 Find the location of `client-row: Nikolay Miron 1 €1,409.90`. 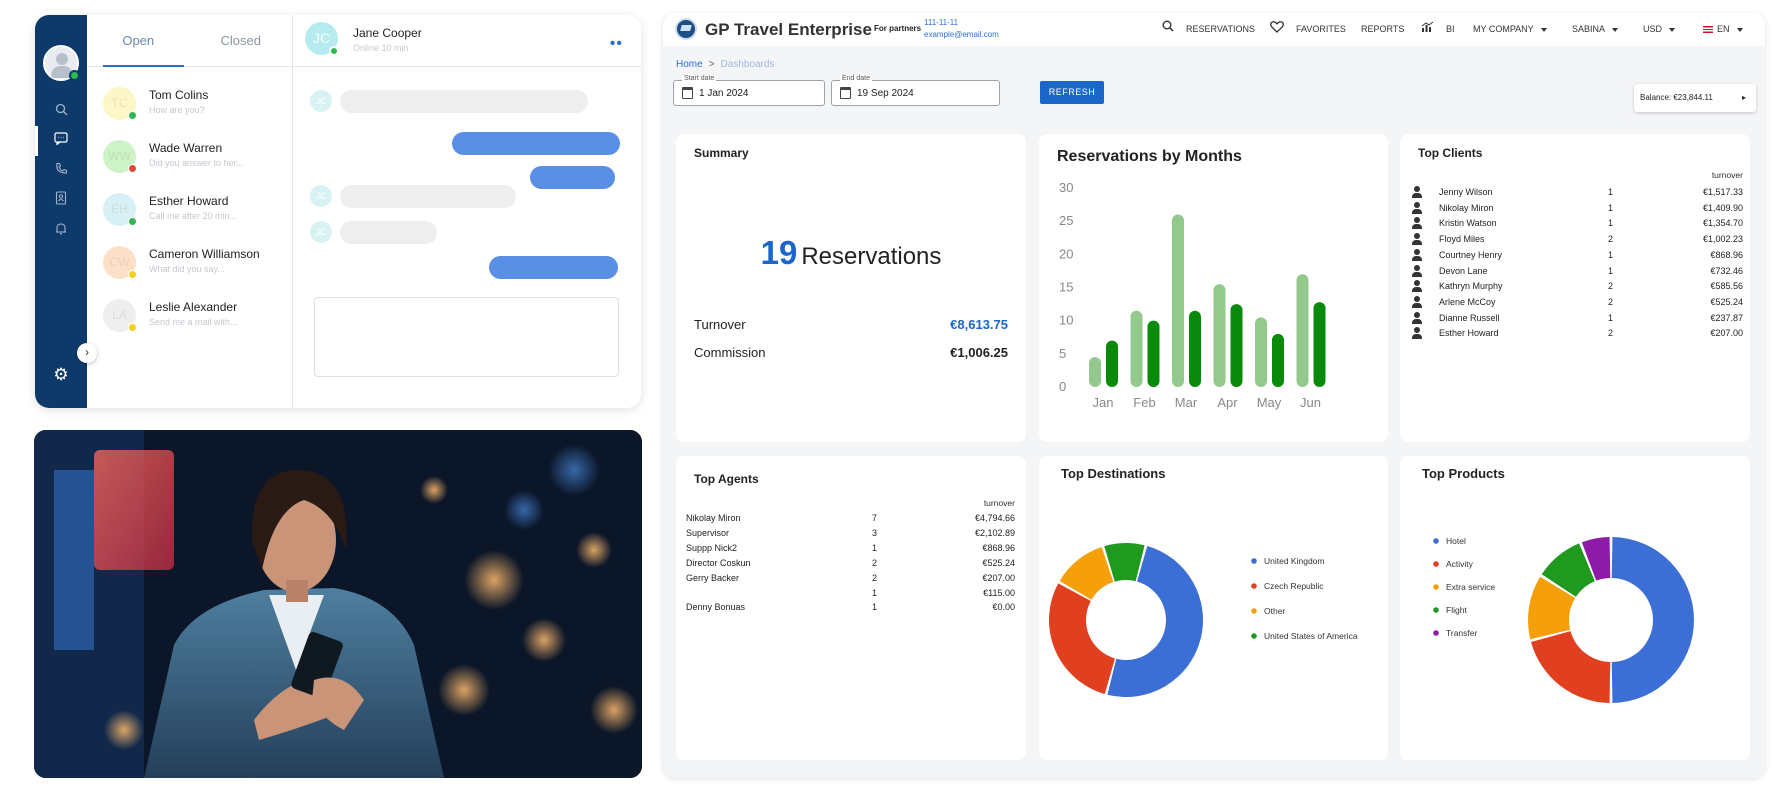

client-row: Nikolay Miron 1 €1,409.90 is located at coordinates (1575, 209).